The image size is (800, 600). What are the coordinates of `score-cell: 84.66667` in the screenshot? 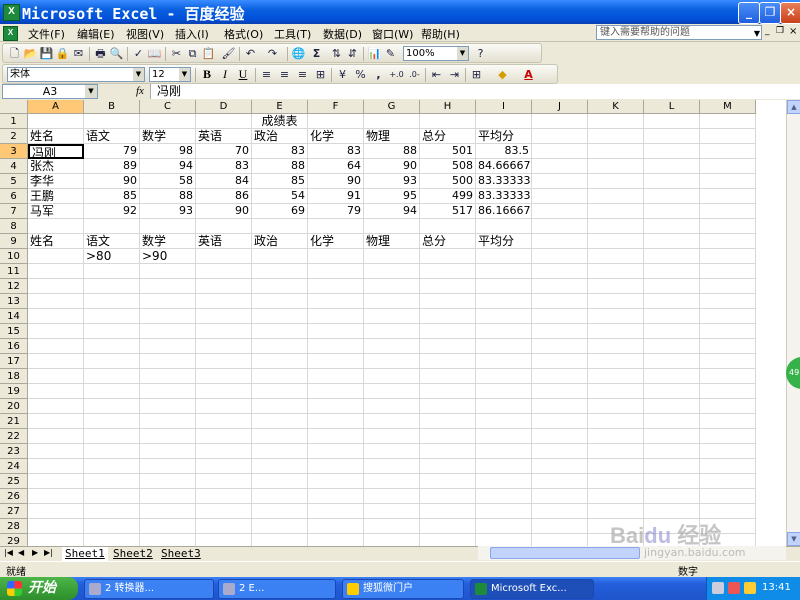 It's located at (504, 166).